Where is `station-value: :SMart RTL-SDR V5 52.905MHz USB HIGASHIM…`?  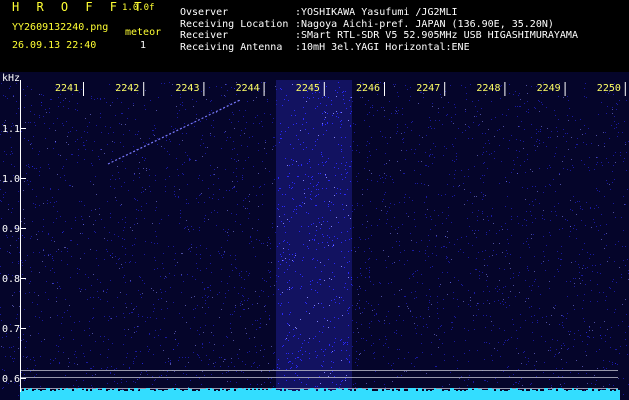 station-value: :SMart RTL-SDR V5 52.905MHz USB HIGASHIM… is located at coordinates (436, 35).